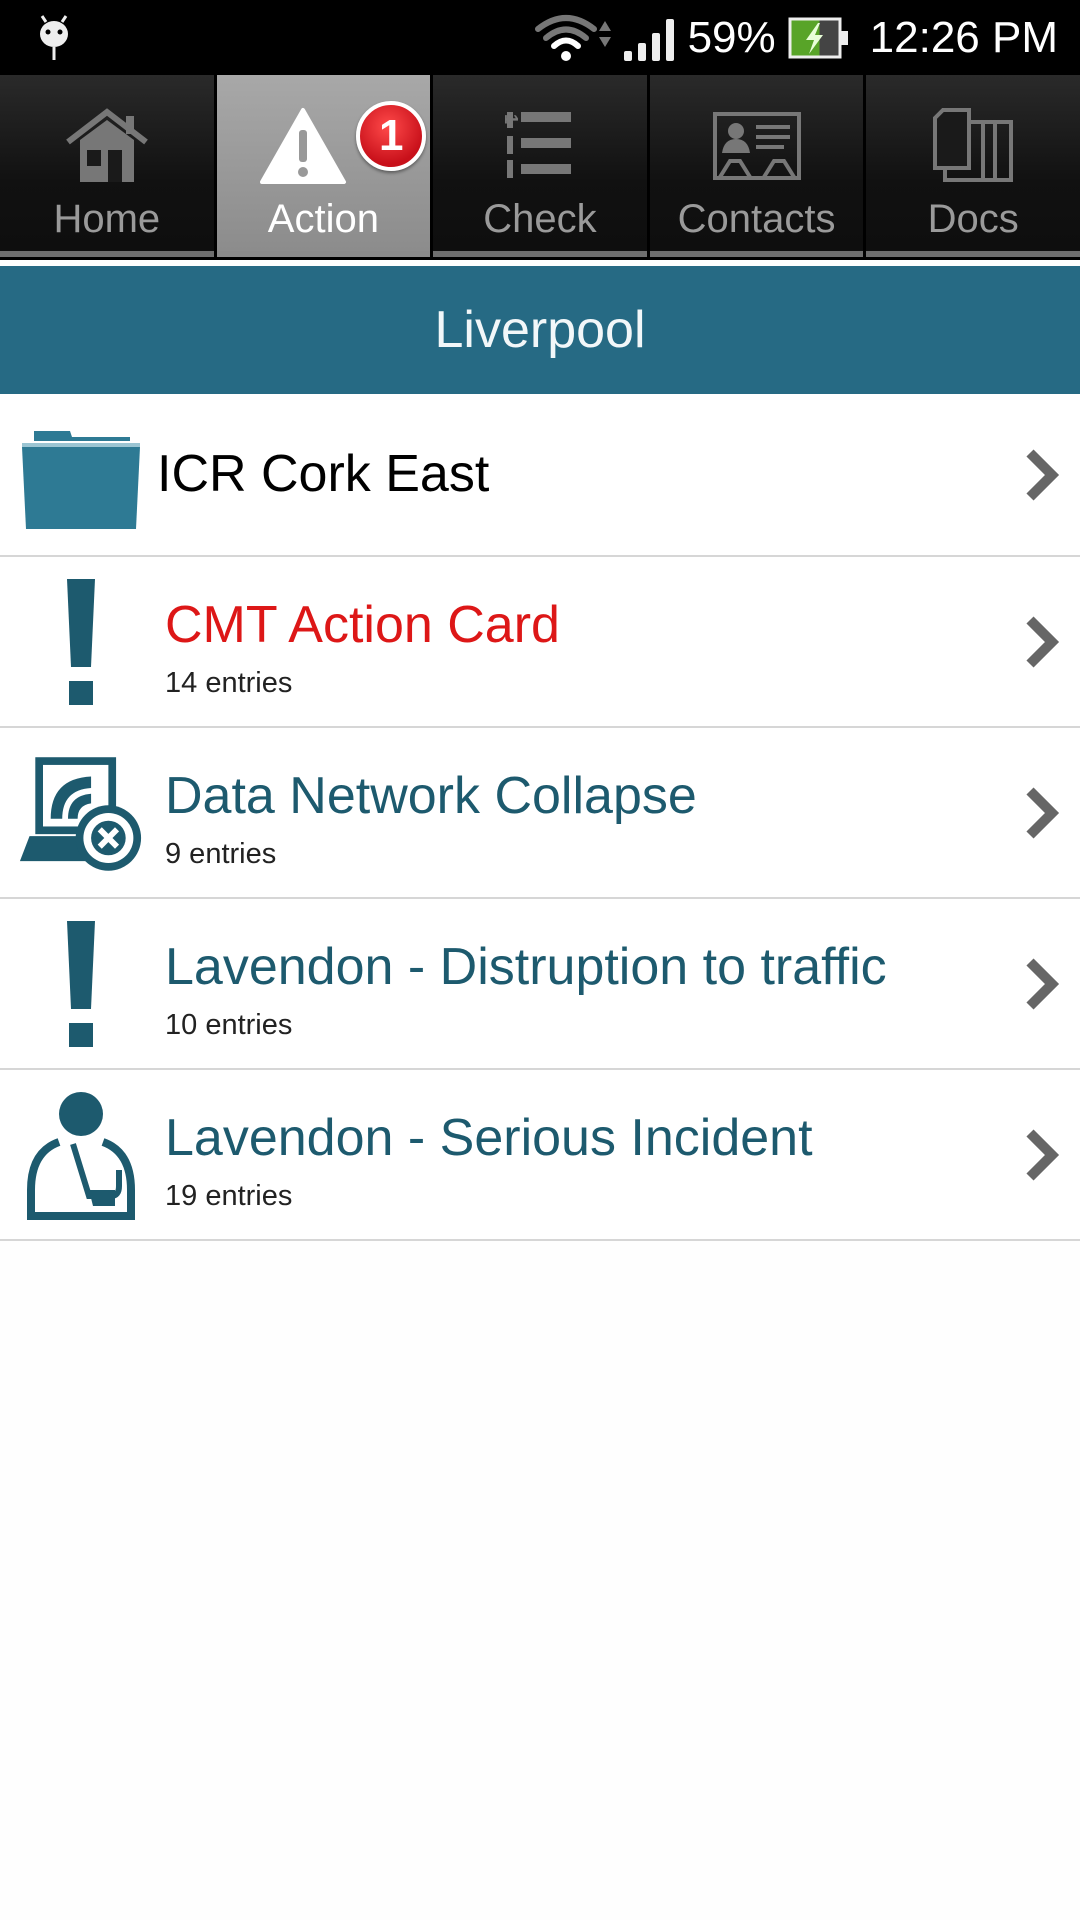  Describe the element at coordinates (107, 219) in the screenshot. I see `tab-home-label: Home` at that location.